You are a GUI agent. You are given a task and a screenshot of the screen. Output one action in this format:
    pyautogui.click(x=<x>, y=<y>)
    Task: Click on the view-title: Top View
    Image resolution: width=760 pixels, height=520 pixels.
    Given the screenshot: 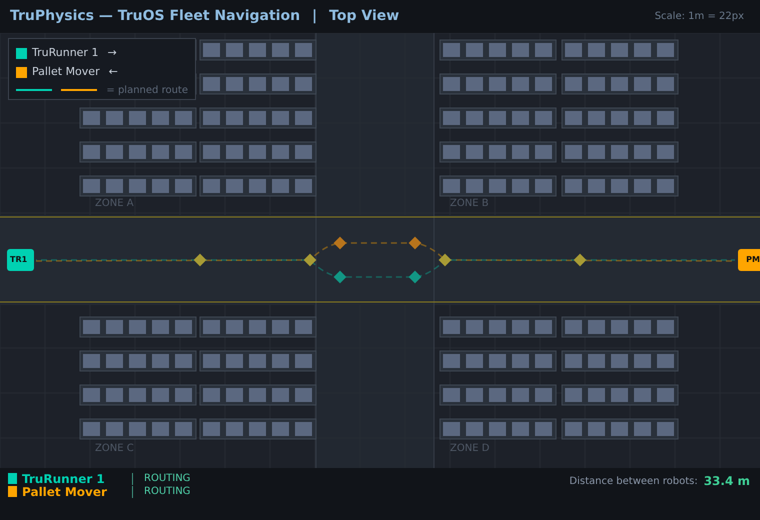 What is the action you would take?
    pyautogui.click(x=364, y=16)
    